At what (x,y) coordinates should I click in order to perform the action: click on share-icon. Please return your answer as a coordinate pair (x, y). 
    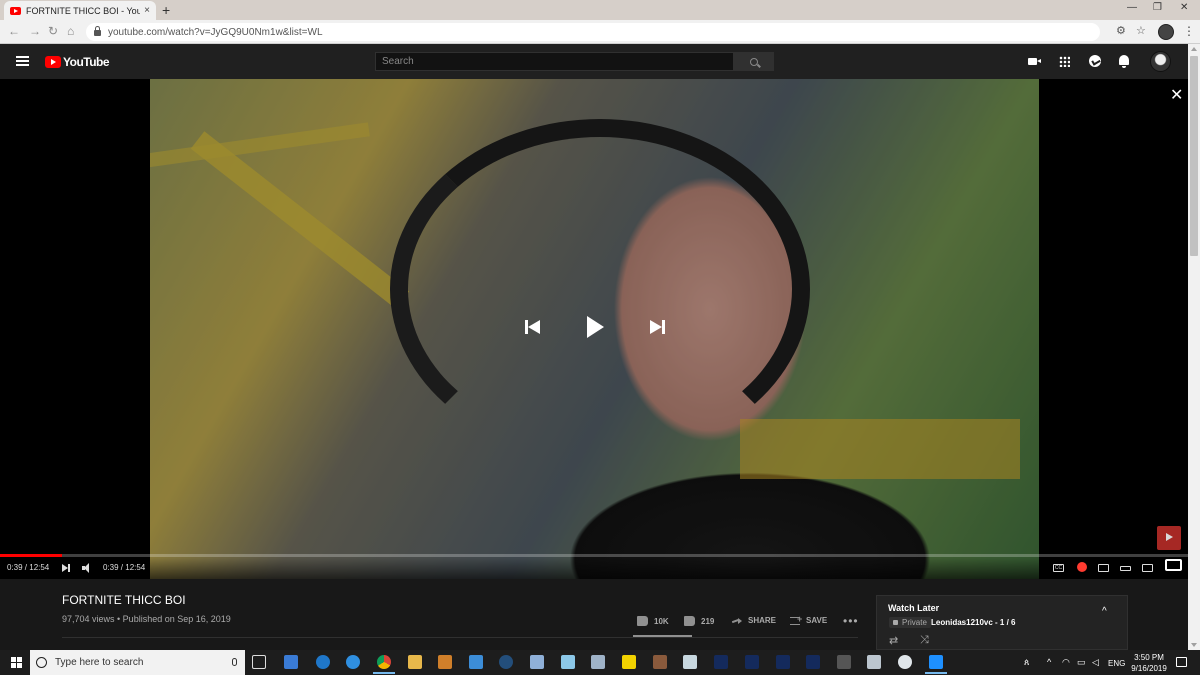
    Looking at the image, I should click on (737, 621).